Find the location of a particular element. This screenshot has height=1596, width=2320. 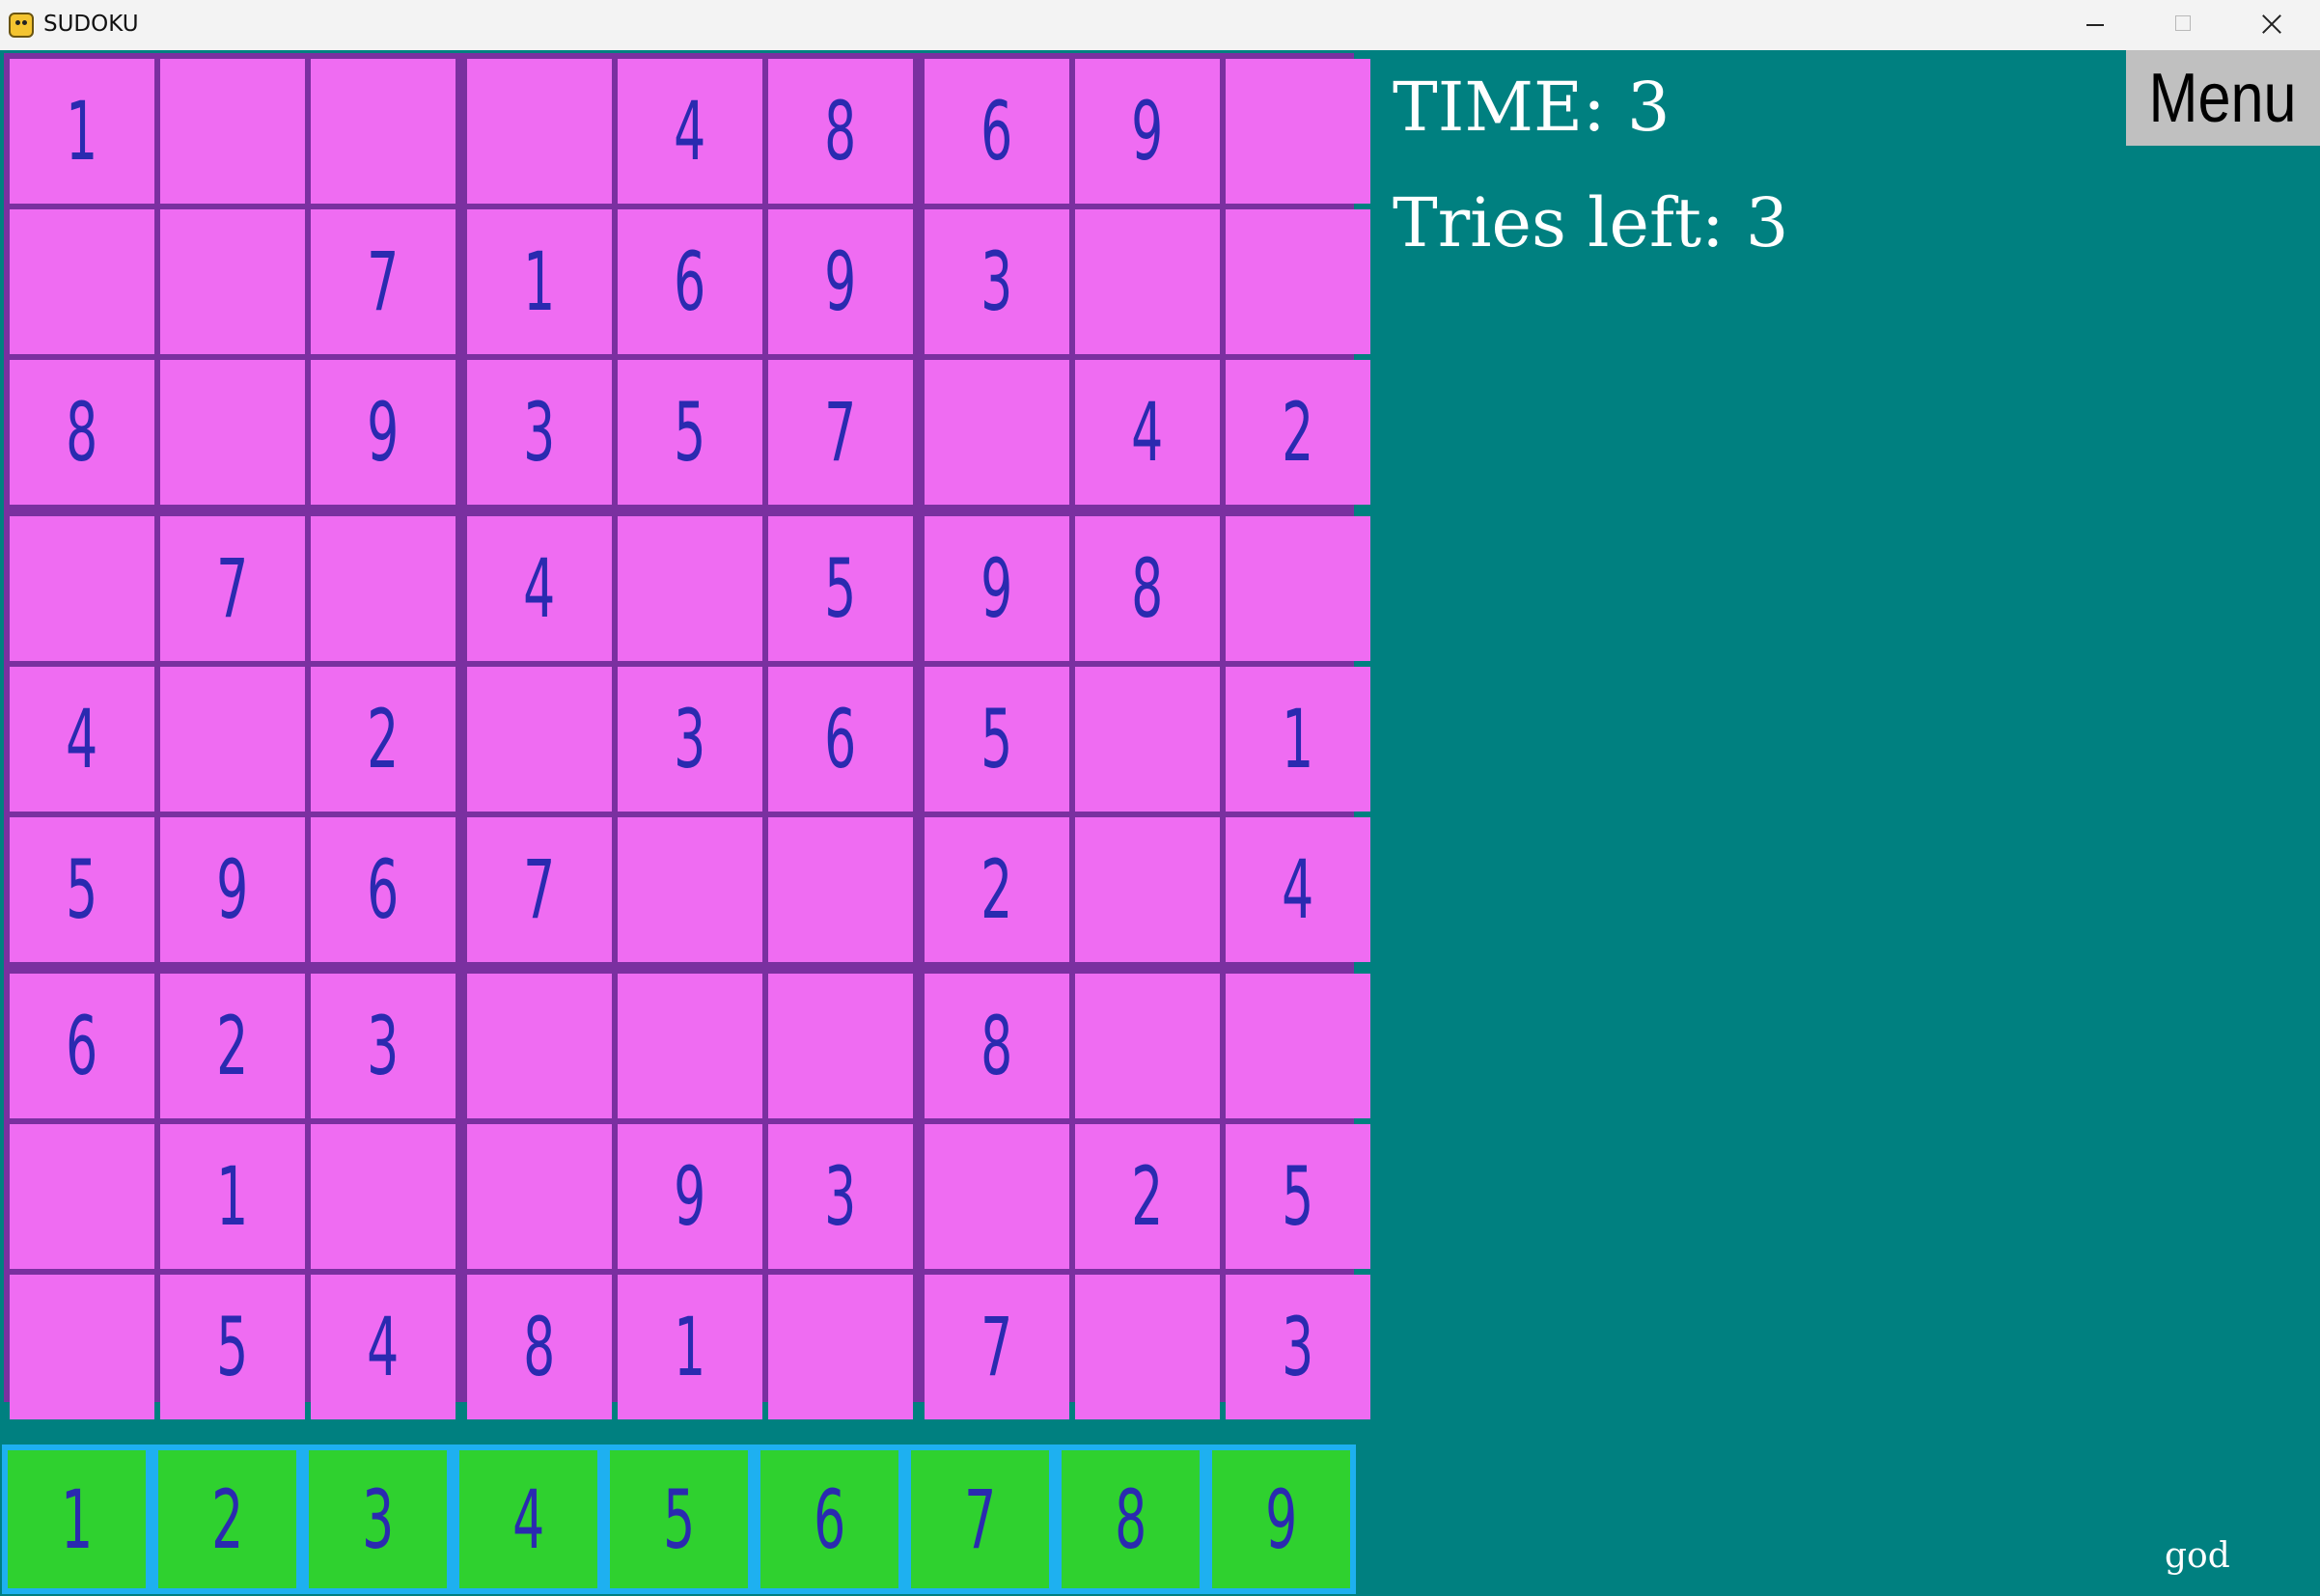

number-pad-key: 6 is located at coordinates (829, 1519).